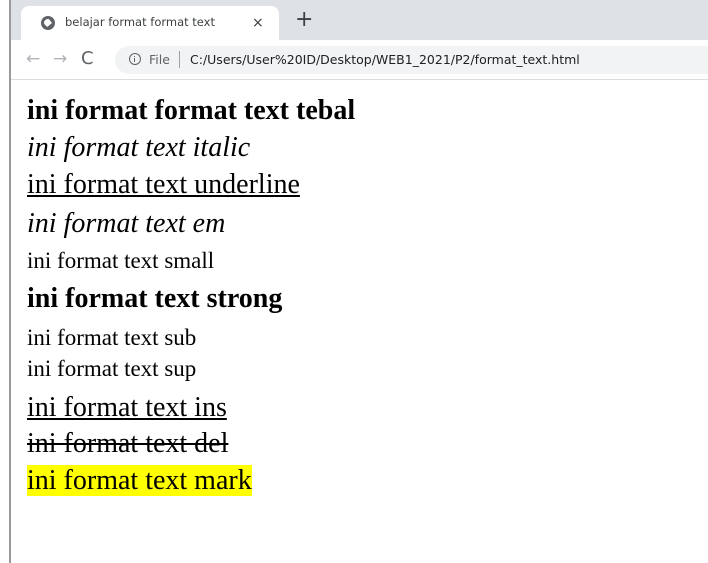  What do you see at coordinates (112, 368) in the screenshot?
I see `text-sup: ini format text sup` at bounding box center [112, 368].